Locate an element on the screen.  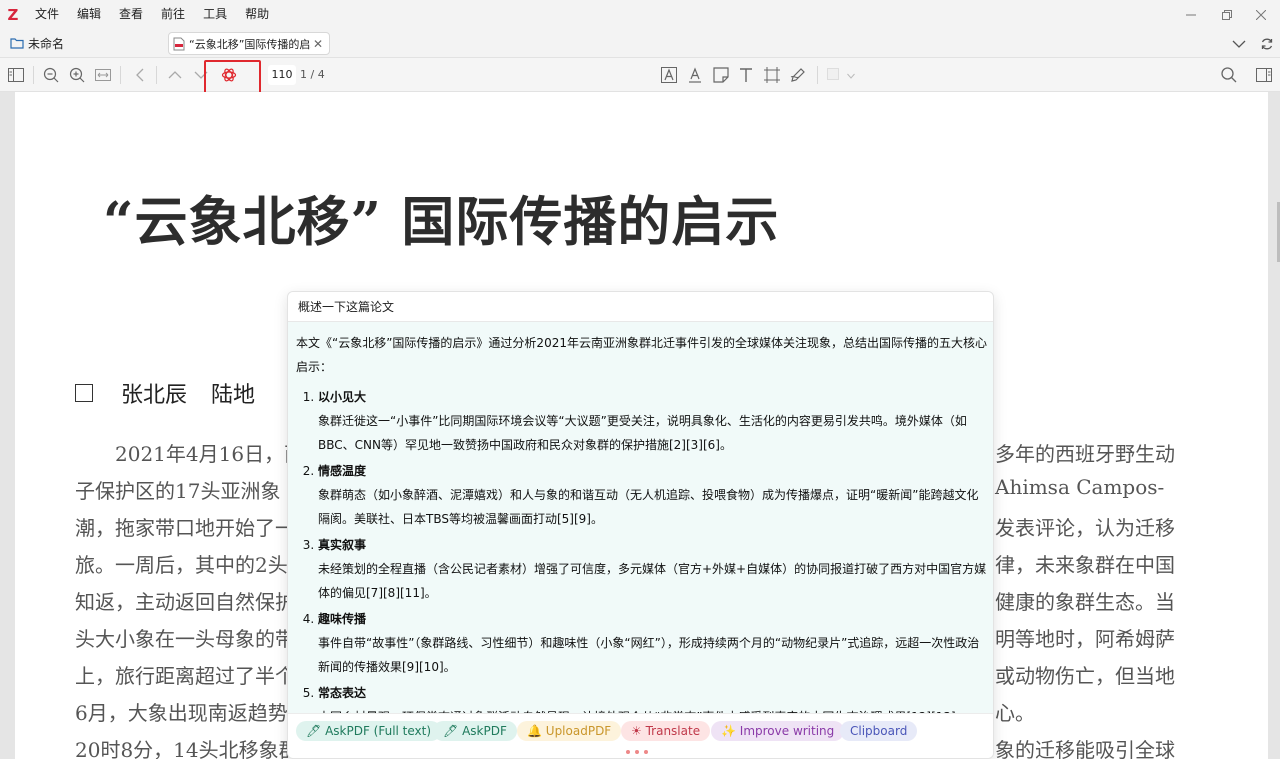
tab-library: 未命名 is located at coordinates (32, 43).